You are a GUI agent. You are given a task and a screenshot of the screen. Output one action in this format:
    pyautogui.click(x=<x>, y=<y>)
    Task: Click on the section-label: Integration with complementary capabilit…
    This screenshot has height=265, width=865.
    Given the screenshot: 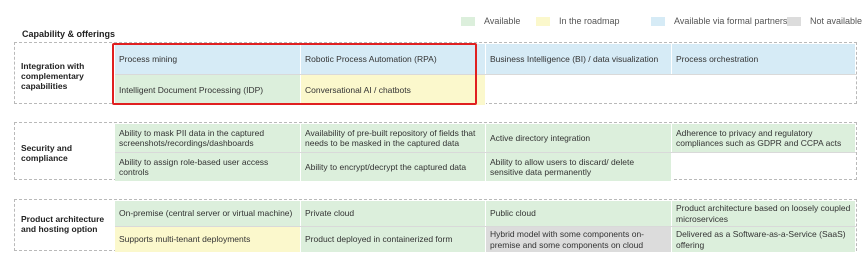 What is the action you would take?
    pyautogui.click(x=53, y=76)
    